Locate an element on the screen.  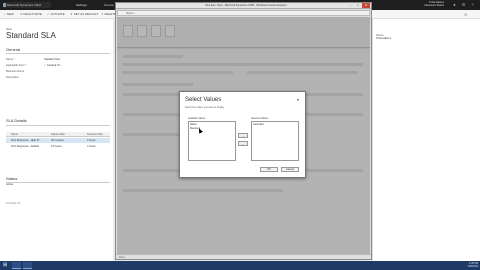
column-header-name: Name is located at coordinates (14, 134).